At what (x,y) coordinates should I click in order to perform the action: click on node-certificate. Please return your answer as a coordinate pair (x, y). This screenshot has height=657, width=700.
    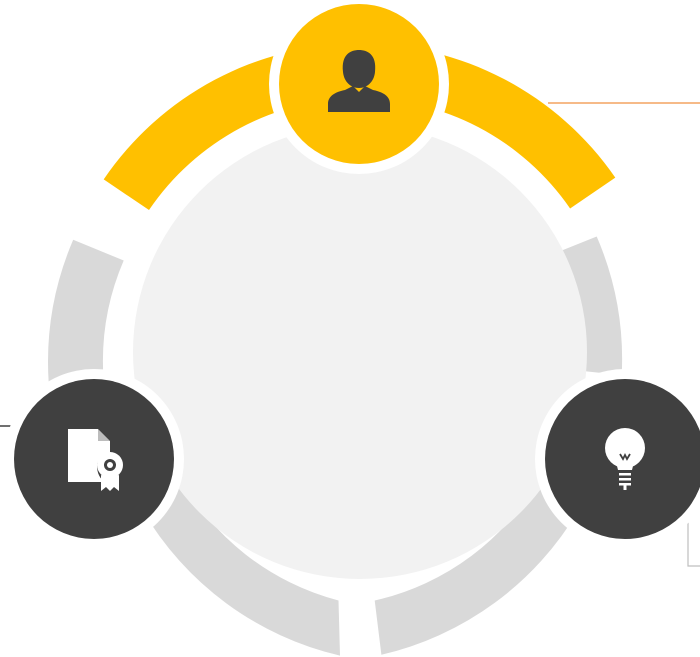
    Looking at the image, I should click on (94, 459).